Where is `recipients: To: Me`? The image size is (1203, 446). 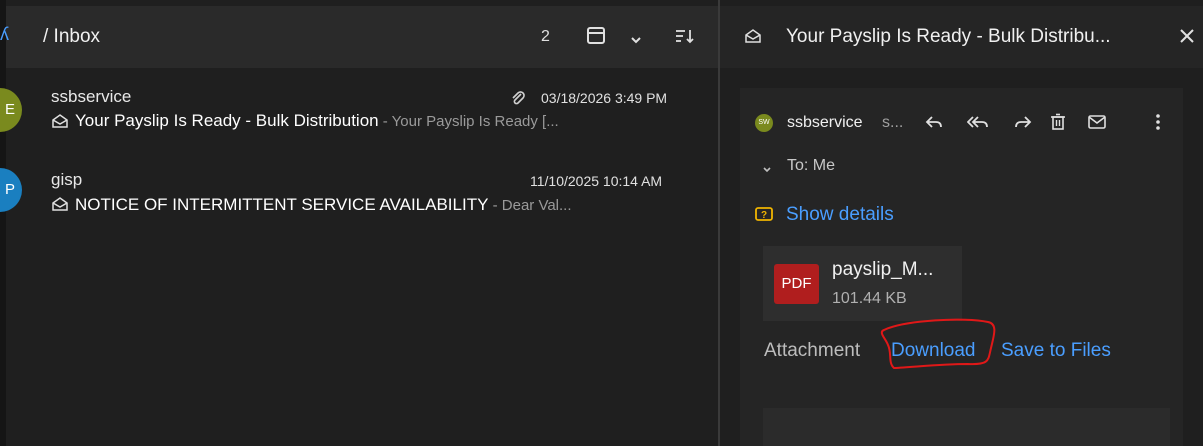 recipients: To: Me is located at coordinates (811, 165).